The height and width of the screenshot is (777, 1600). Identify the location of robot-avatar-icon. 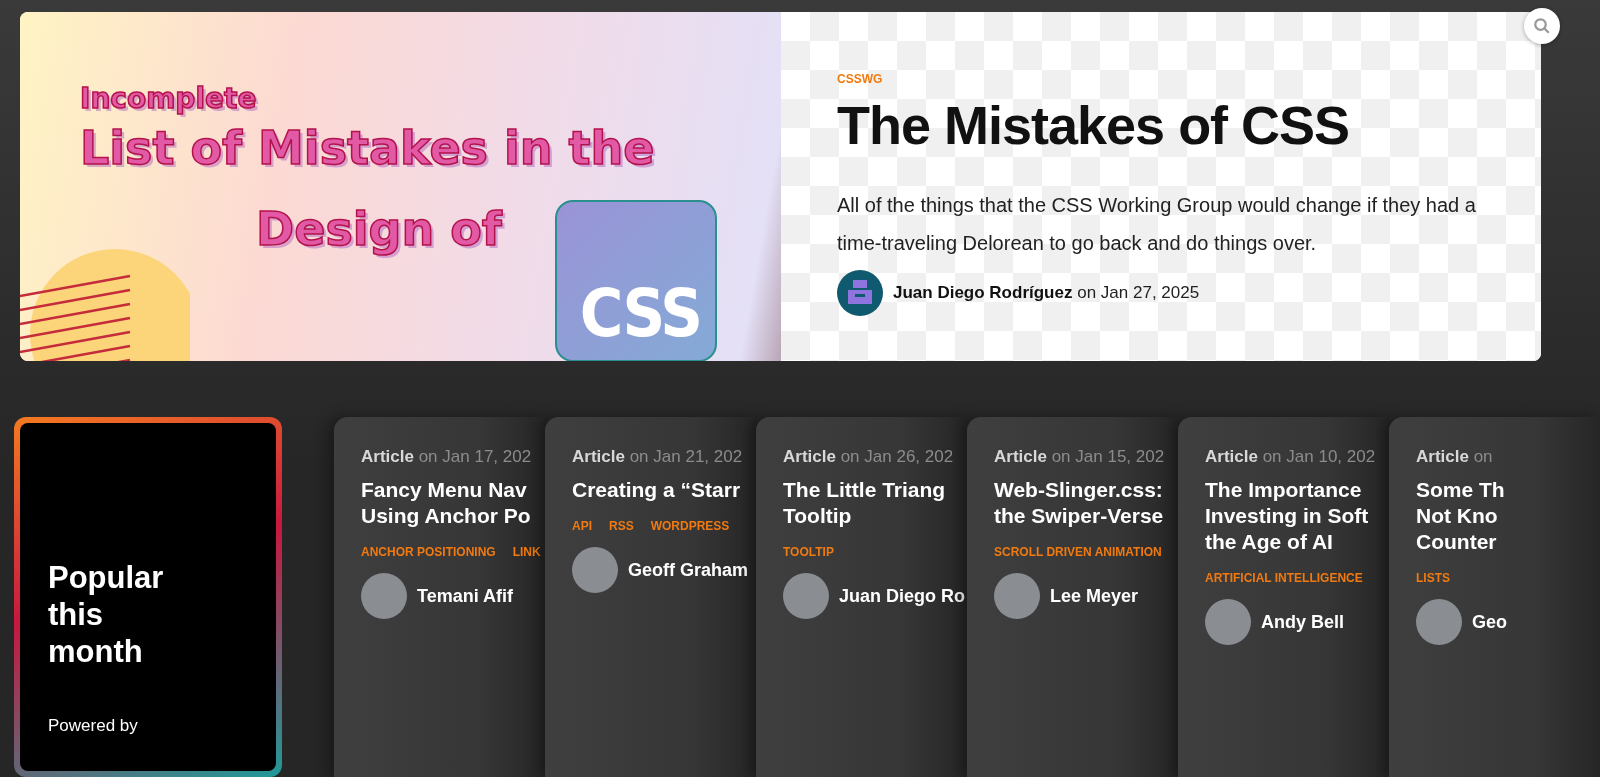
(860, 293).